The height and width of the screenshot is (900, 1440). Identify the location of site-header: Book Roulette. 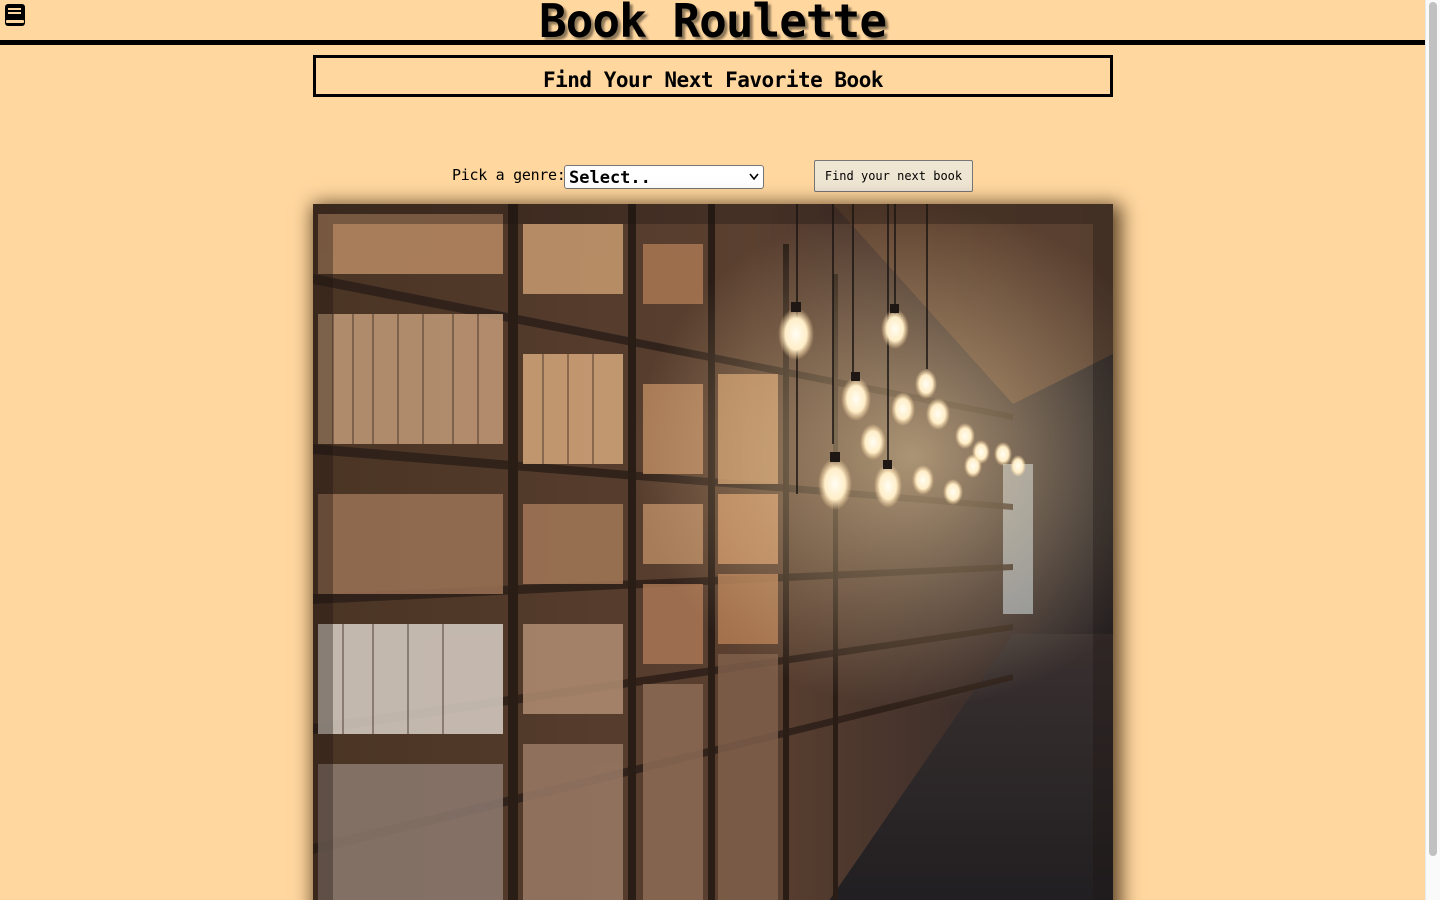
(712, 24).